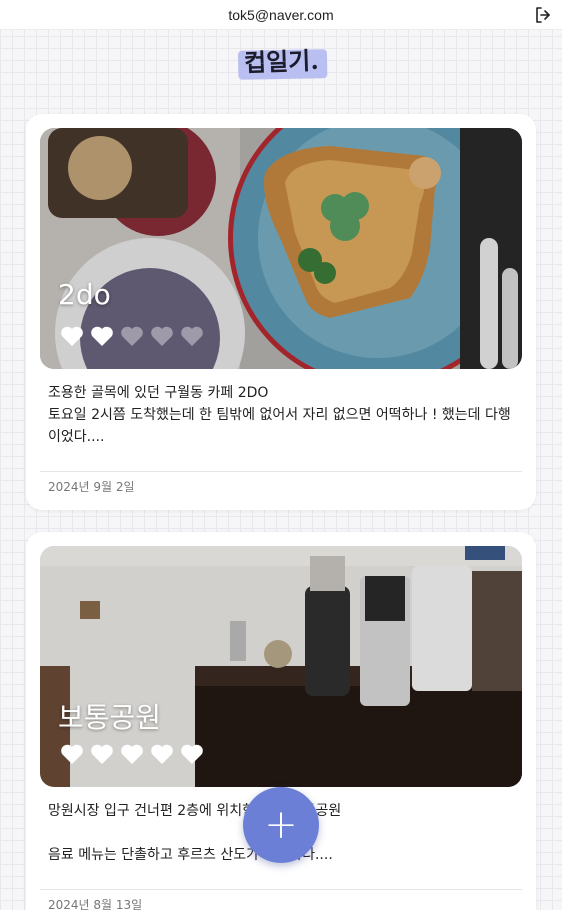  I want to click on entry-date: 2024년 9월 2일, so click(91, 487).